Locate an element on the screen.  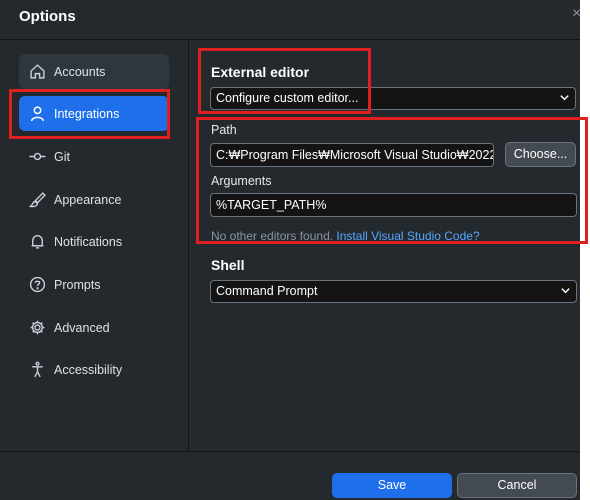
sidebar-item-accessibility: Accessibility is located at coordinates (94, 369).